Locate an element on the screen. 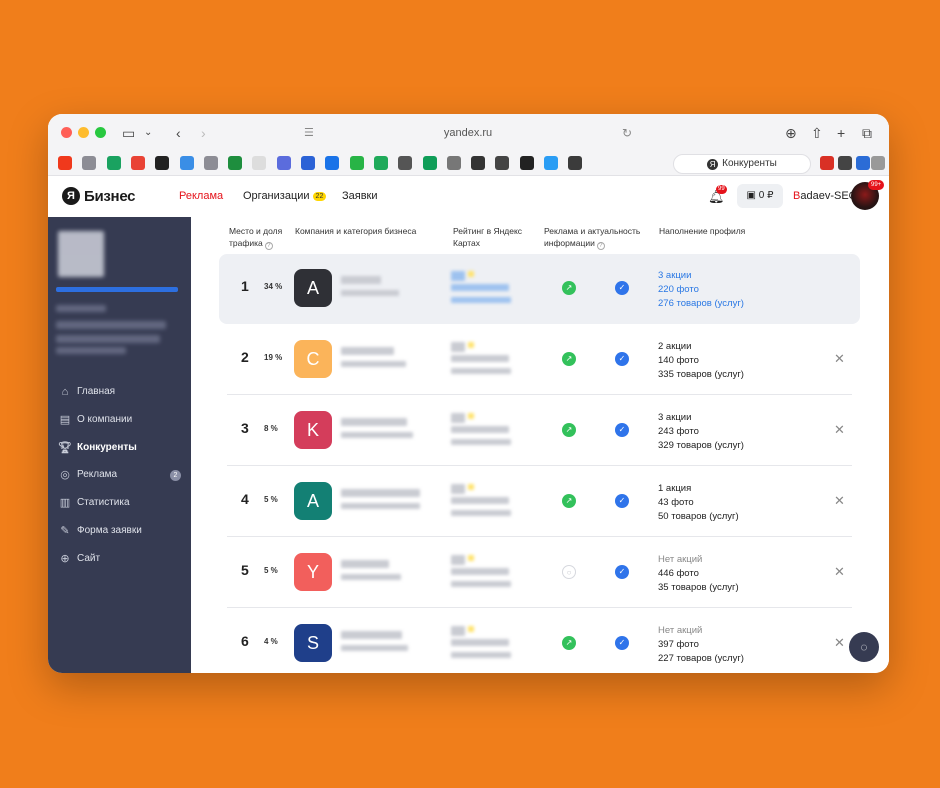  sidebar-item-6: ⊕ Сайт is located at coordinates (79, 559).